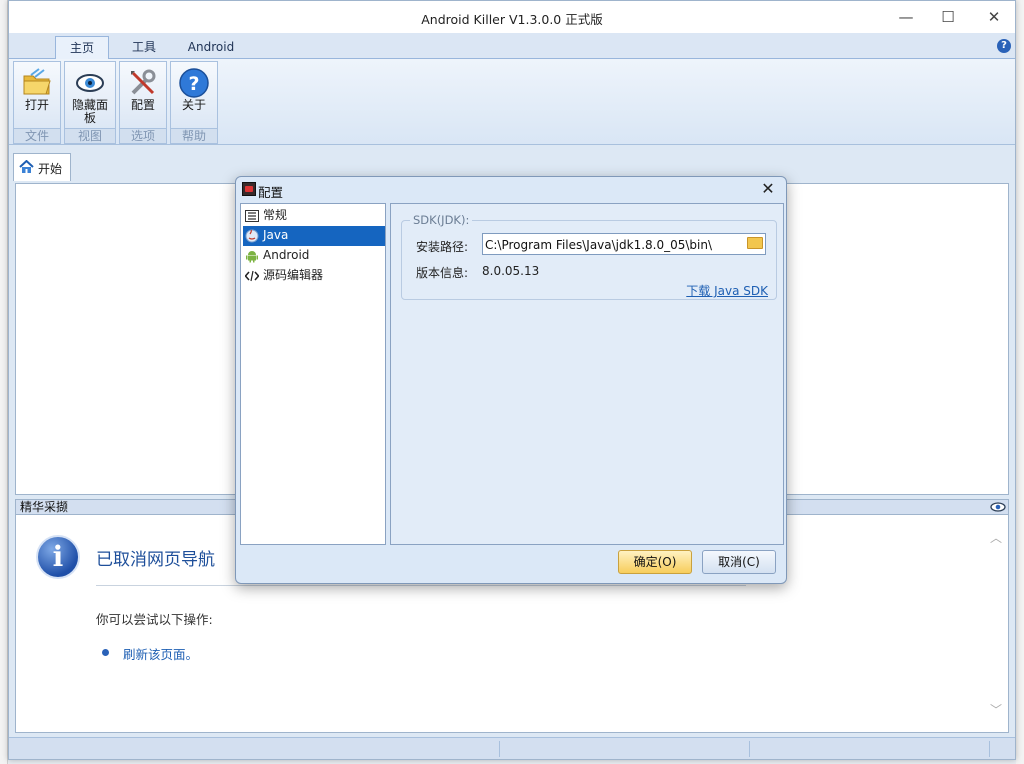  Describe the element at coordinates (252, 276) in the screenshot. I see `code-icon` at that location.